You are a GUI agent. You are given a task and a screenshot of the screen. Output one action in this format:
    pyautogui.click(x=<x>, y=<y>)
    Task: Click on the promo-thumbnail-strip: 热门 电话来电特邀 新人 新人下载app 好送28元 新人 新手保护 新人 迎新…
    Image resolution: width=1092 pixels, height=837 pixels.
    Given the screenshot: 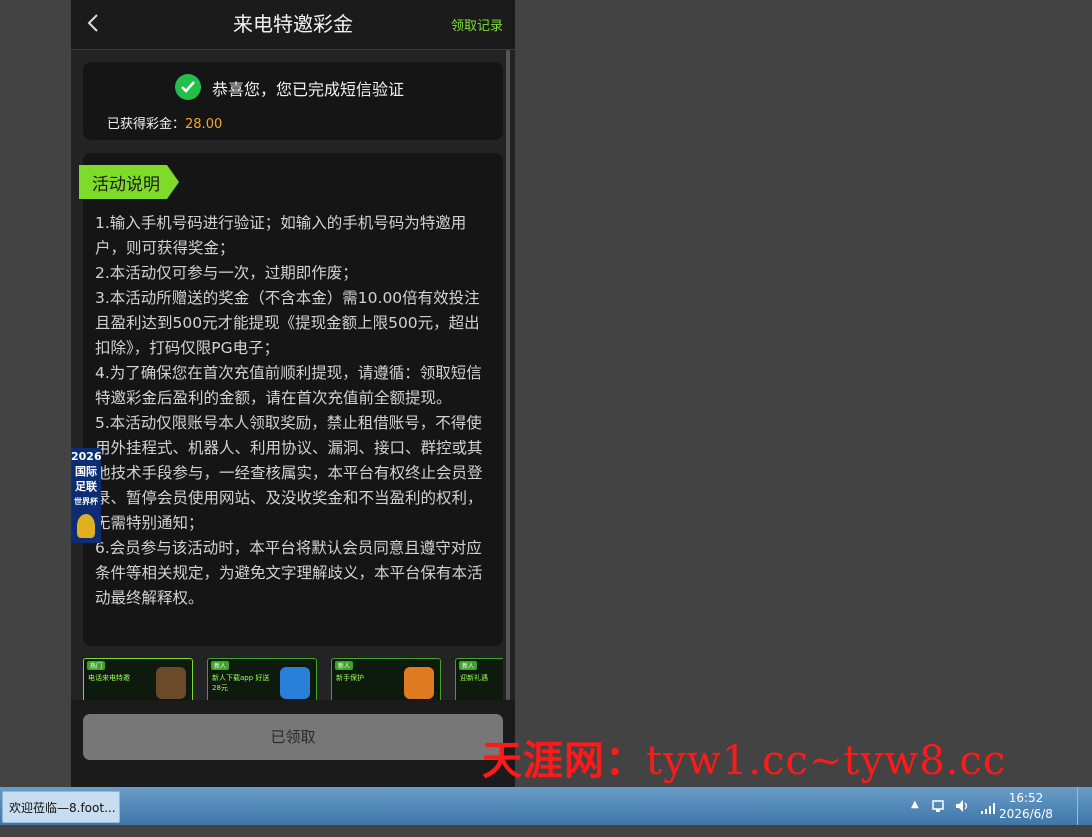 What is the action you would take?
    pyautogui.click(x=293, y=680)
    